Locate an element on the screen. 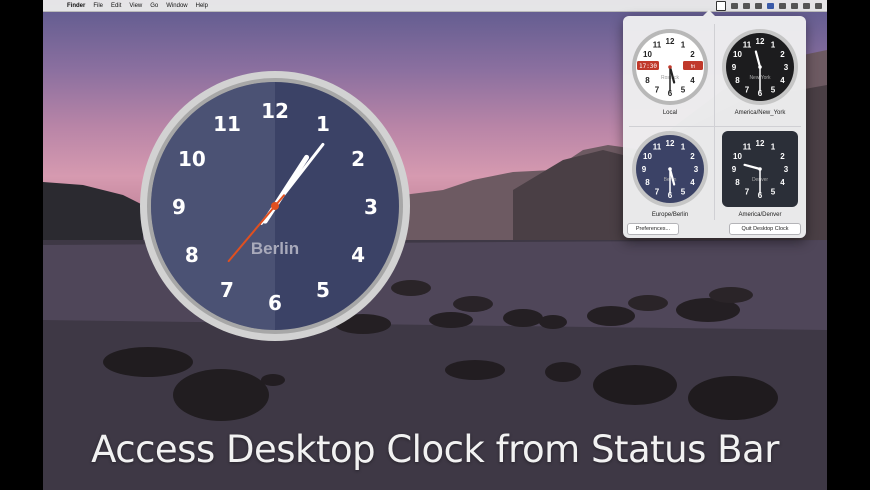  menu-edit: Edit is located at coordinates (116, 6).